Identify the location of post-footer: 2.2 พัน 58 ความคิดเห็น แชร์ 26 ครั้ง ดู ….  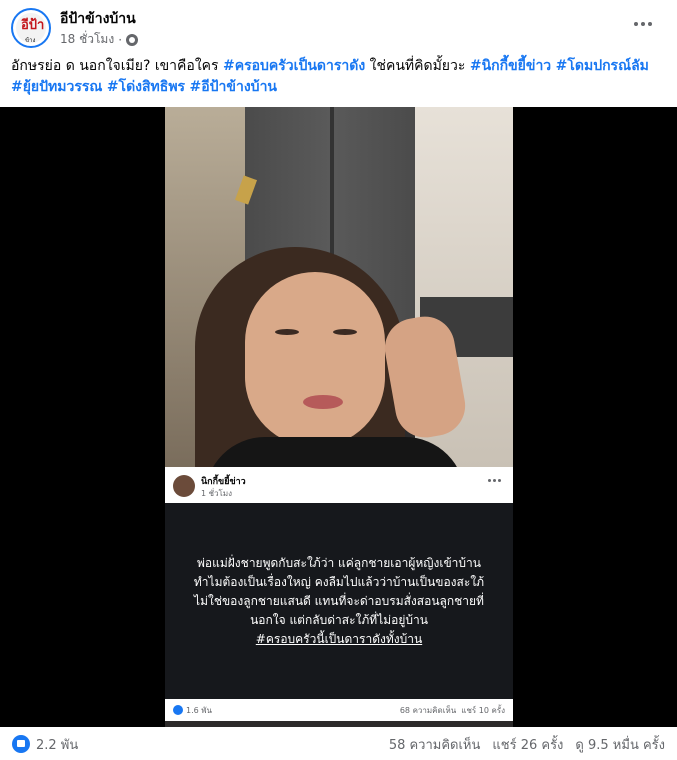
(338, 744).